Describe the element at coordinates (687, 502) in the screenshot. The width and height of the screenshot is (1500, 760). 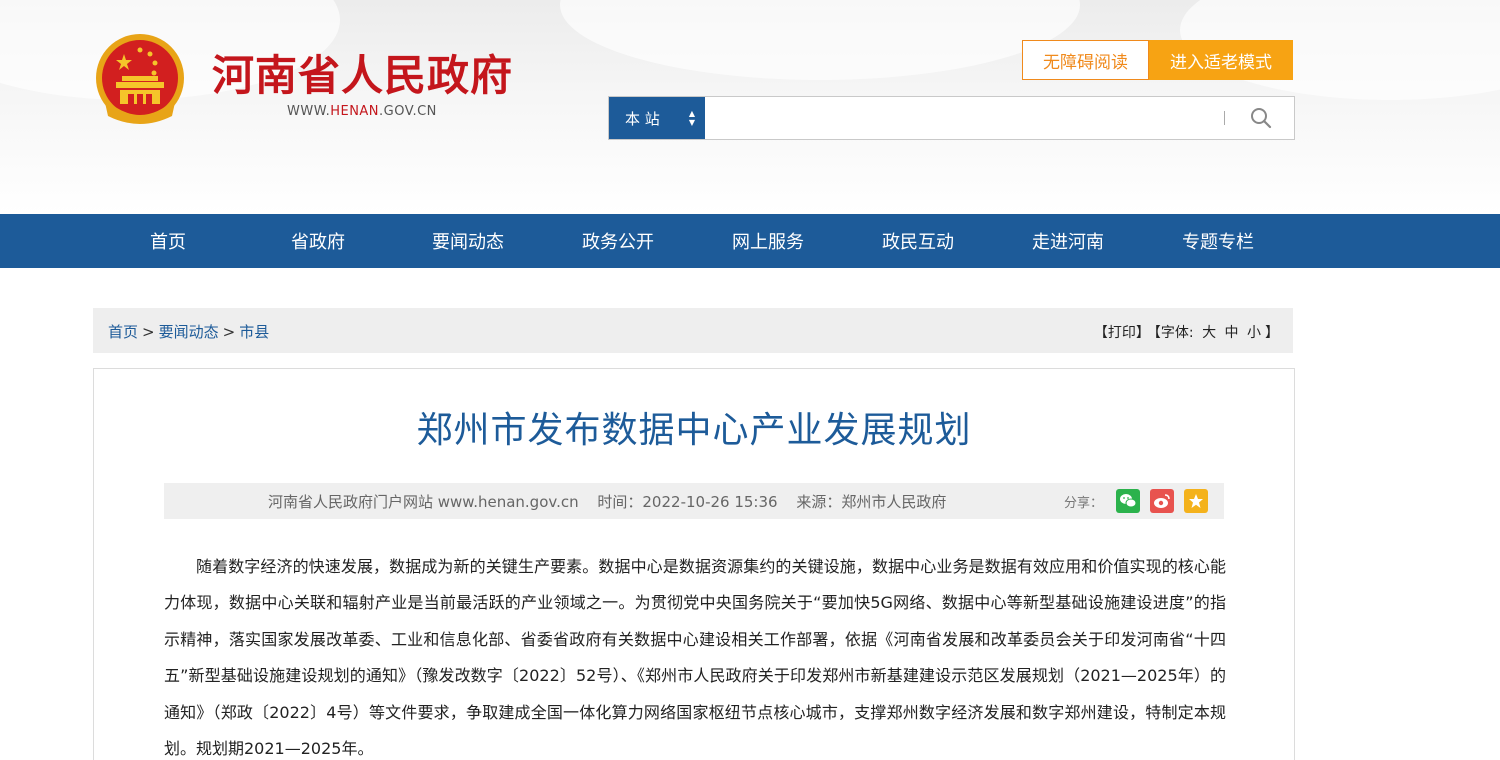
I see `article-time: 时间：2022-10-26 15:36` at that location.